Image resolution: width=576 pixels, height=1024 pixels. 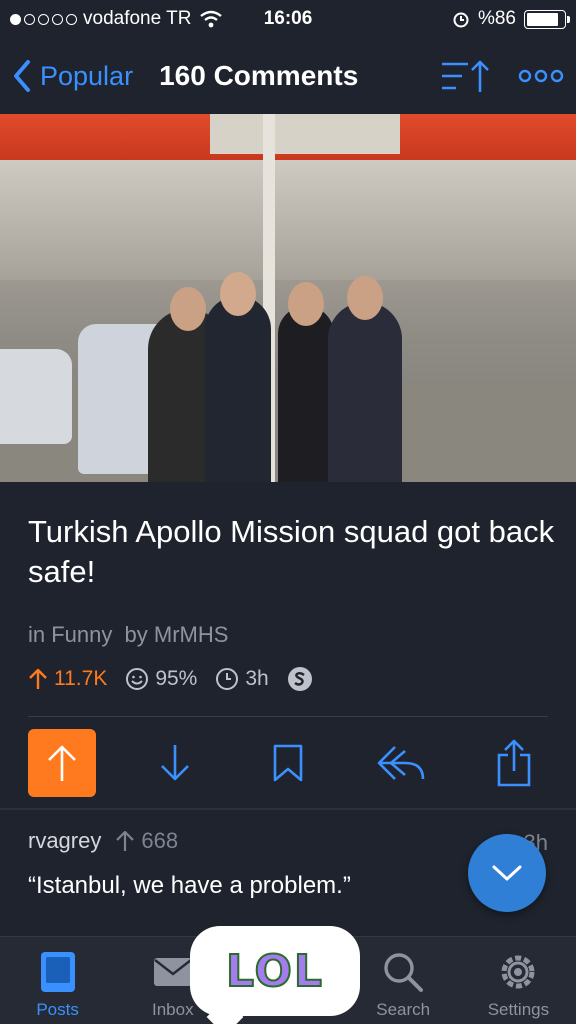 I want to click on author-link: by MrMHS, so click(x=177, y=634).